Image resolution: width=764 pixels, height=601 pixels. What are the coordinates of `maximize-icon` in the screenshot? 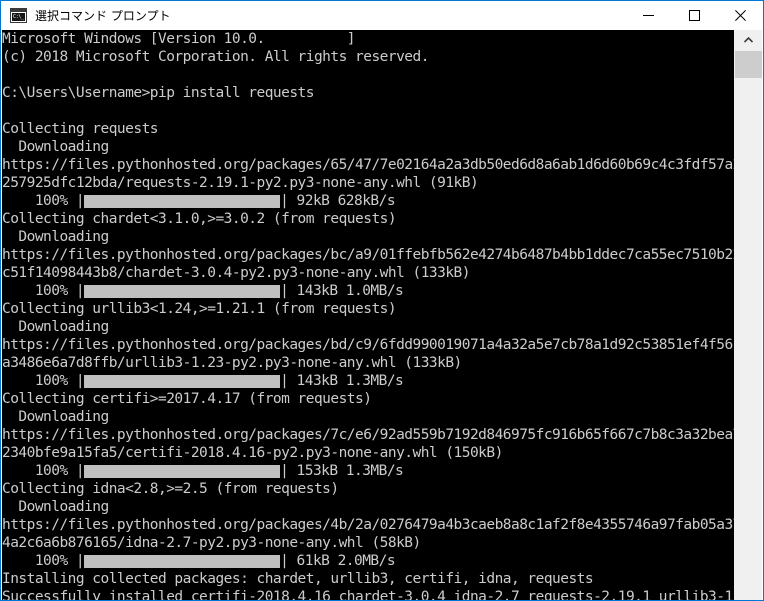 It's located at (694, 15).